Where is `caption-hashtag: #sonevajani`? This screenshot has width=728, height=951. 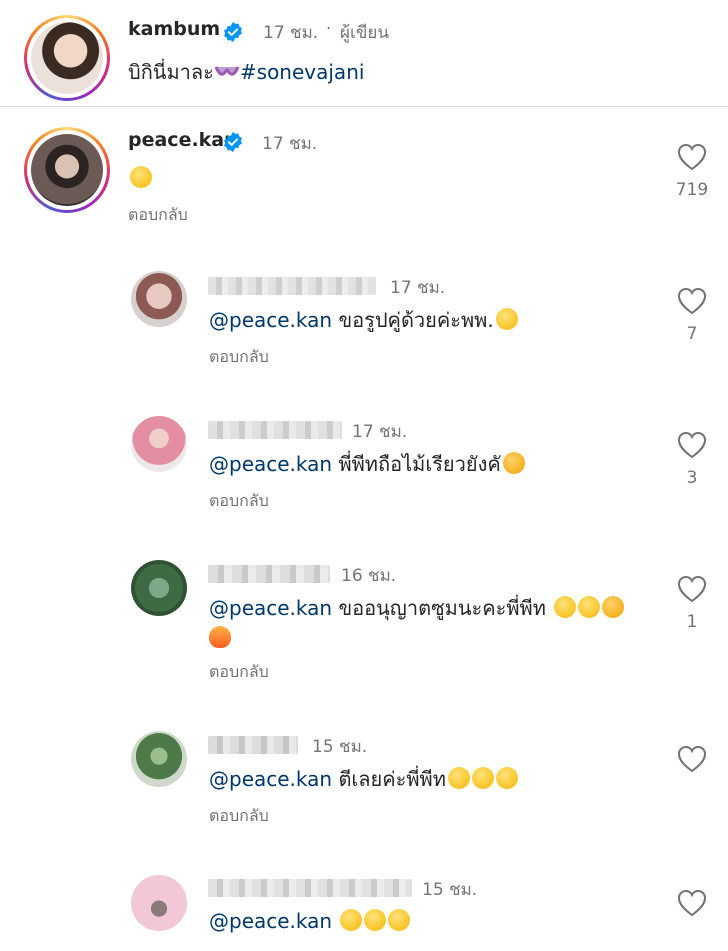
caption-hashtag: #sonevajani is located at coordinates (302, 72).